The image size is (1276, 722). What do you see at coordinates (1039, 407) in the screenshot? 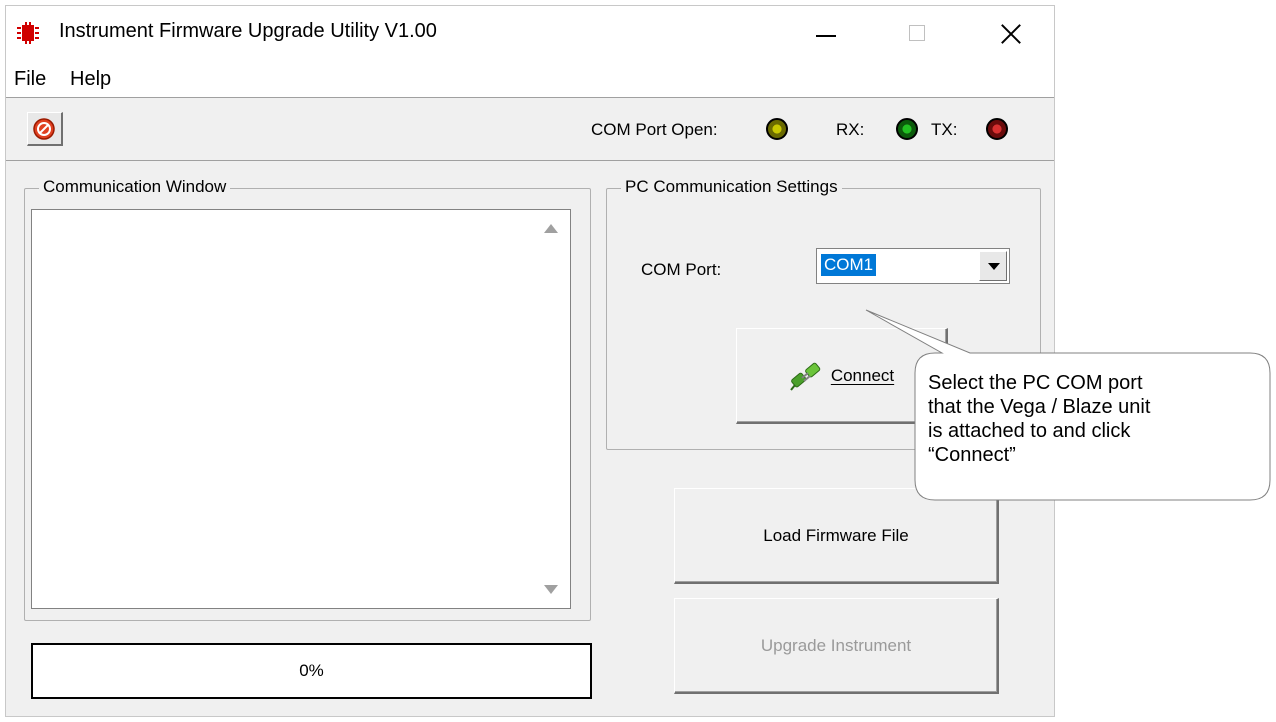
I see `callout-line: that the Vega / Blaze unit` at bounding box center [1039, 407].